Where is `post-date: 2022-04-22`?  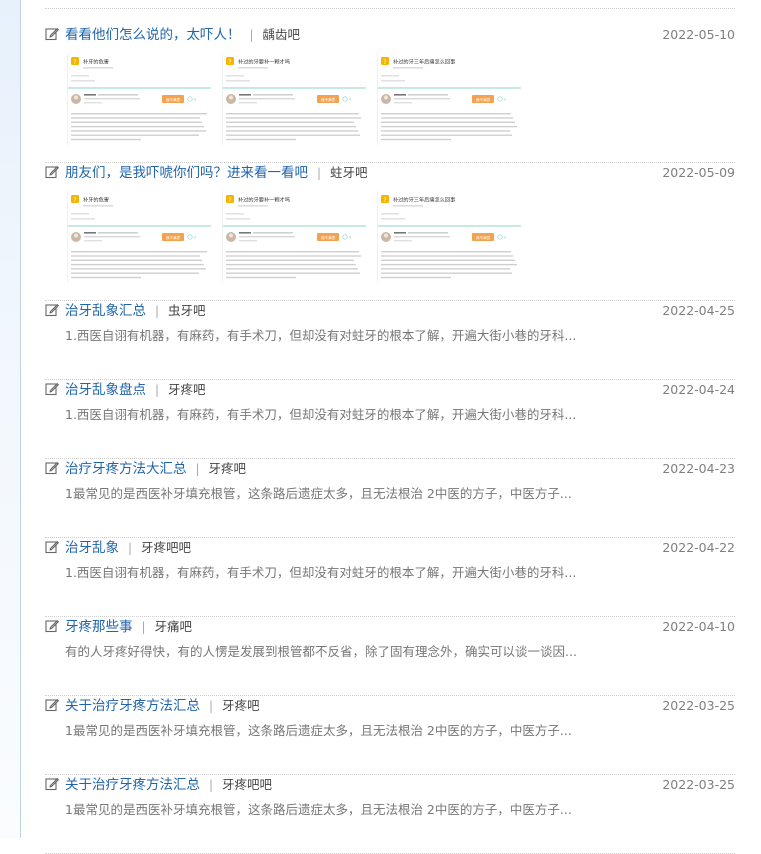
post-date: 2022-04-22 is located at coordinates (698, 547).